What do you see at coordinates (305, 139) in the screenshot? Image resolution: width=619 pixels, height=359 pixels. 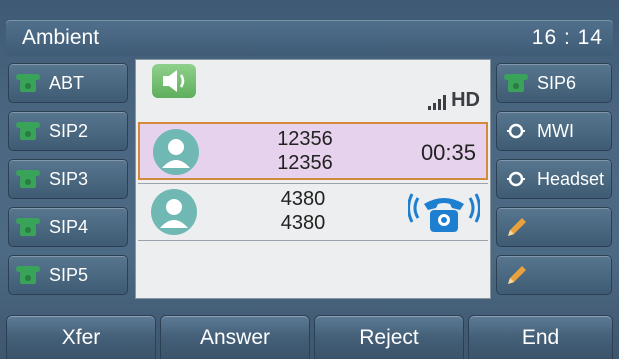 I see `caller-name: 12356` at bounding box center [305, 139].